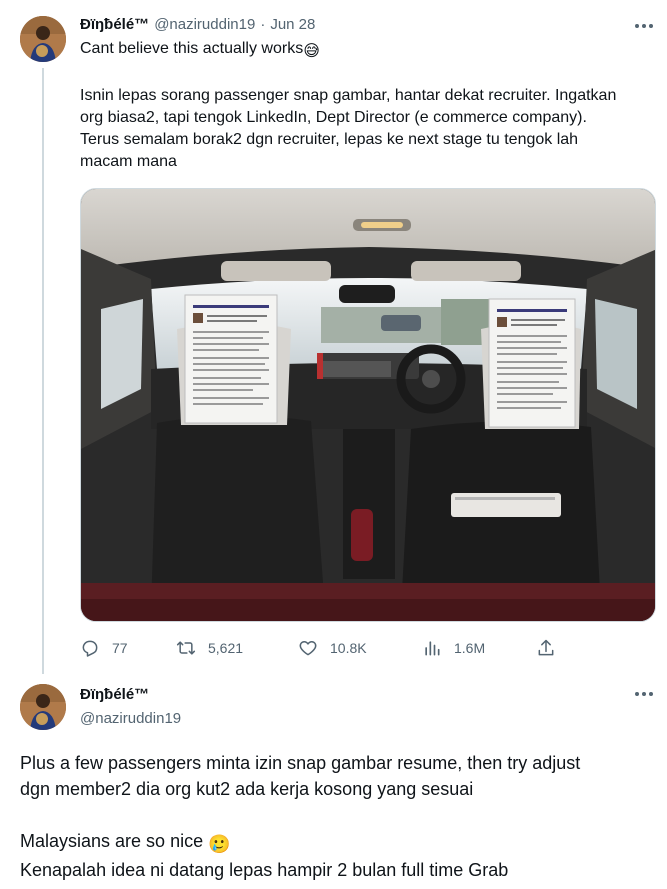 The height and width of the screenshot is (889, 667). I want to click on like-count: 10.8K, so click(348, 648).